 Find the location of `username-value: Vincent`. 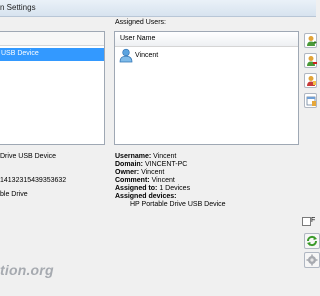

username-value: Vincent is located at coordinates (165, 156).